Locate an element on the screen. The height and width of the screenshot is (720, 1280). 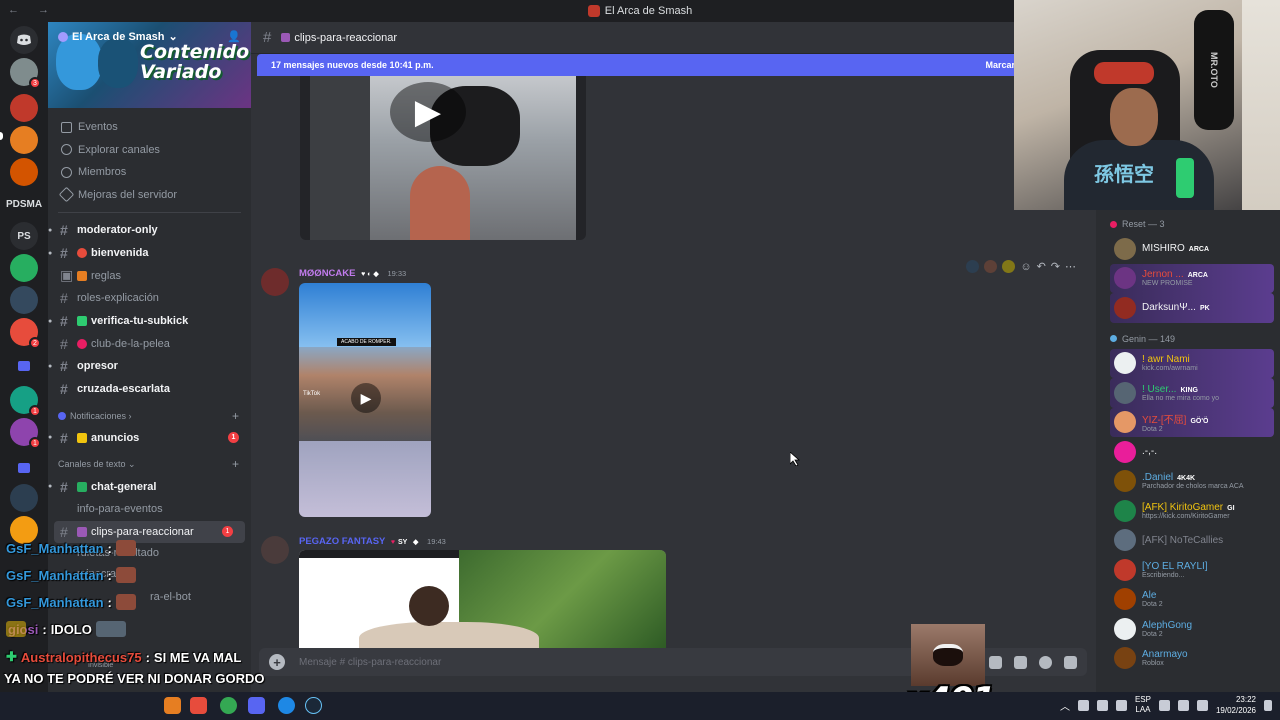
apps-icon is located at coordinates (1070, 662).